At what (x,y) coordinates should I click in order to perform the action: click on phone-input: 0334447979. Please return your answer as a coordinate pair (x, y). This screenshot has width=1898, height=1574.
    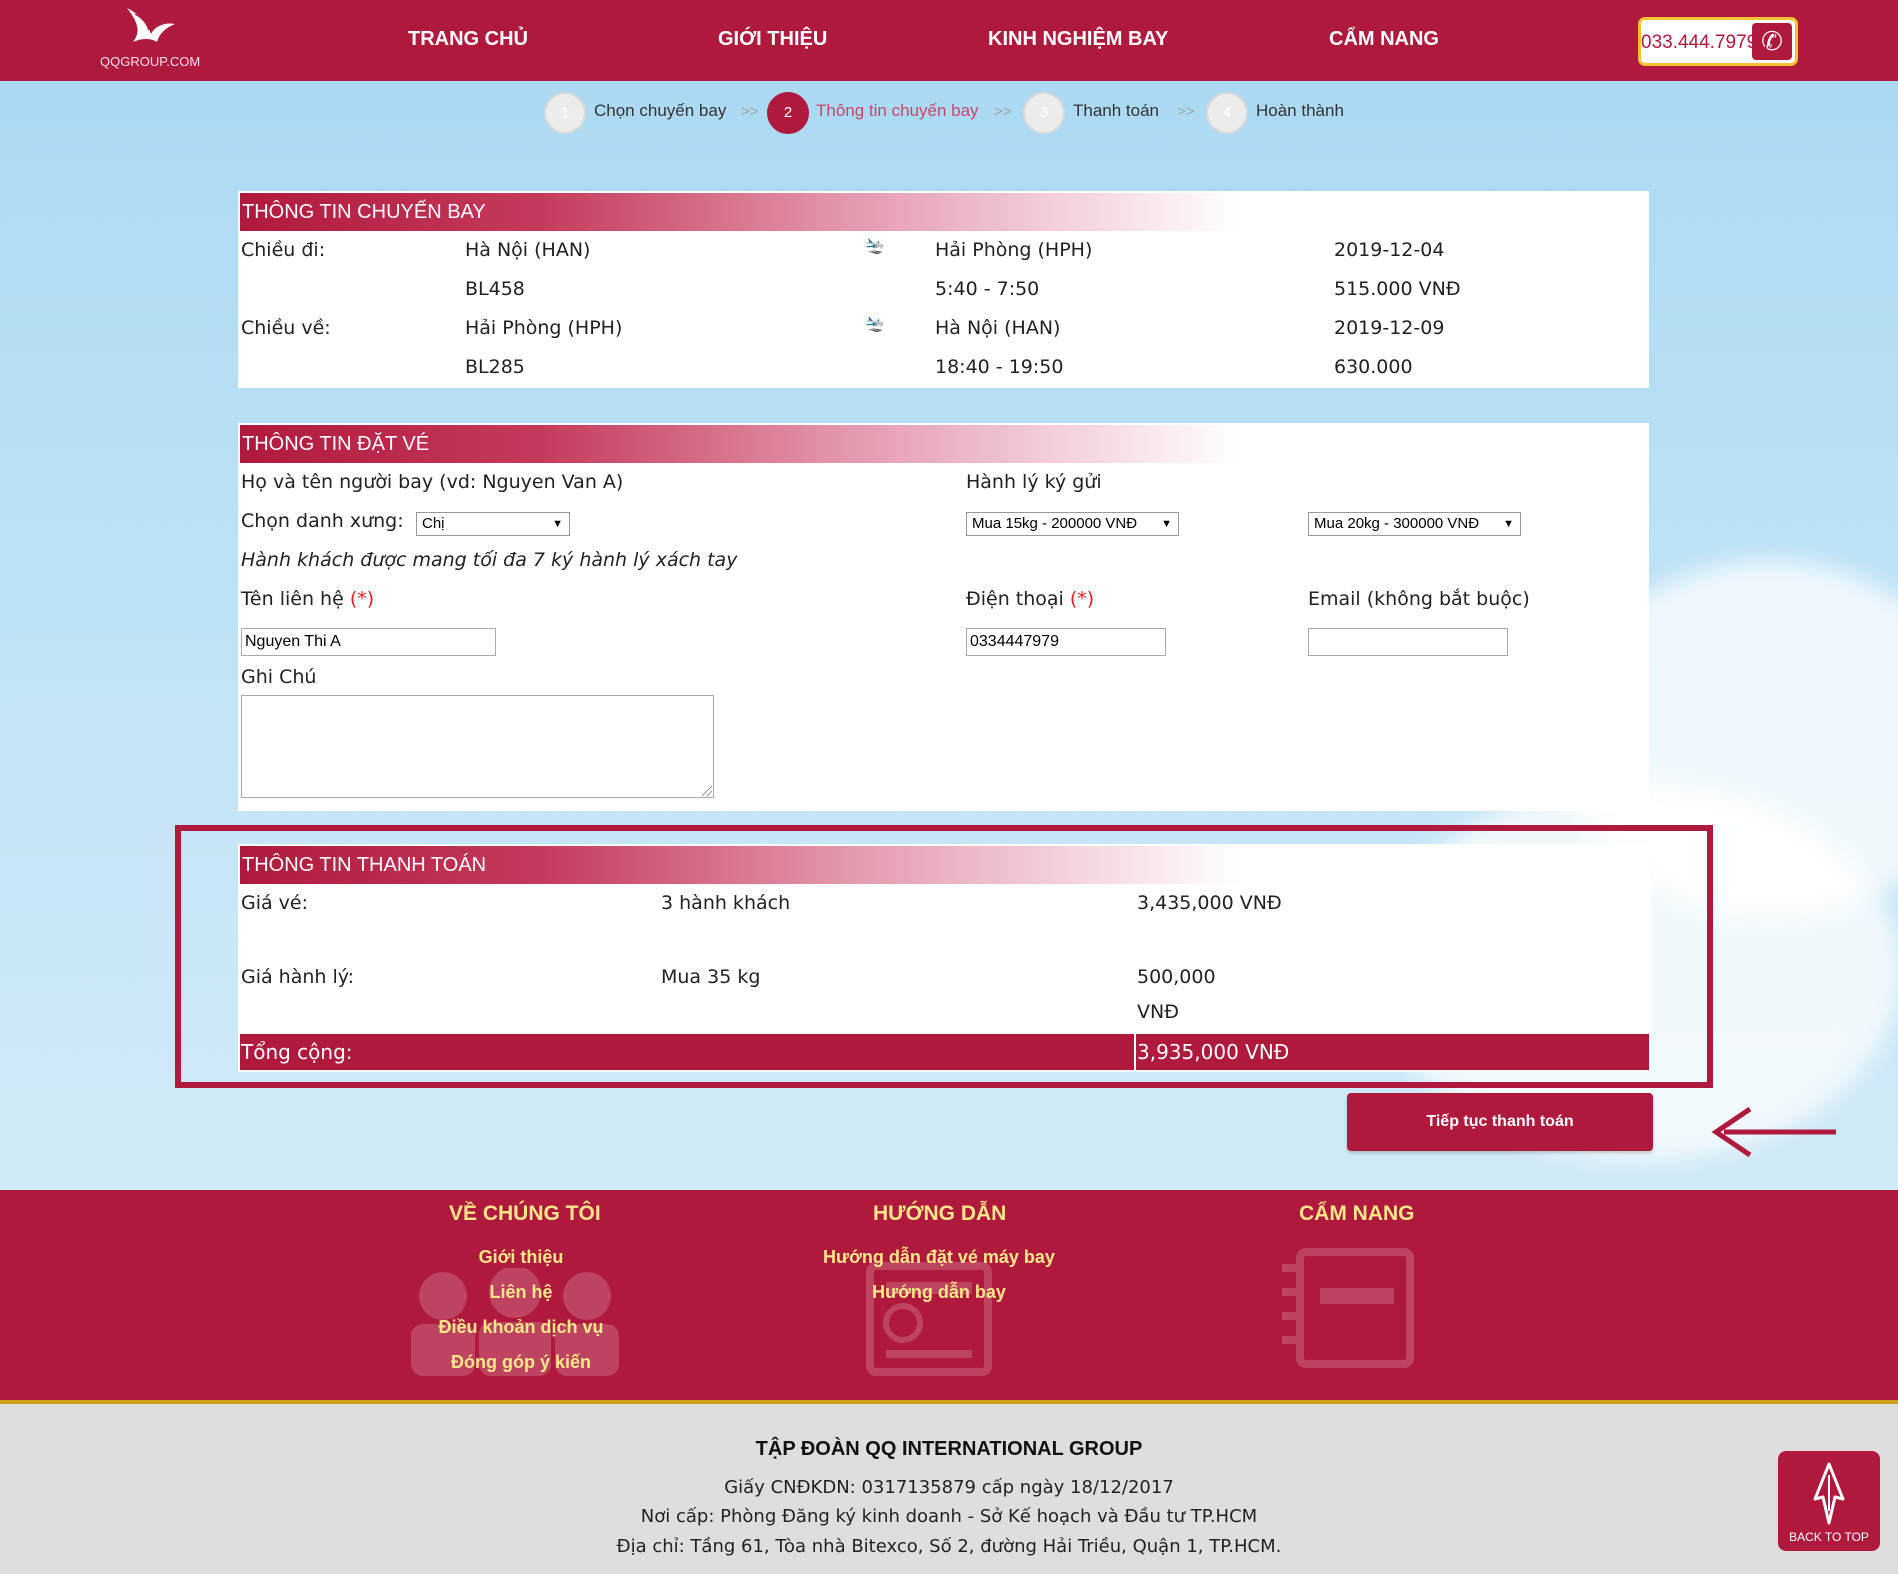
    Looking at the image, I should click on (1066, 642).